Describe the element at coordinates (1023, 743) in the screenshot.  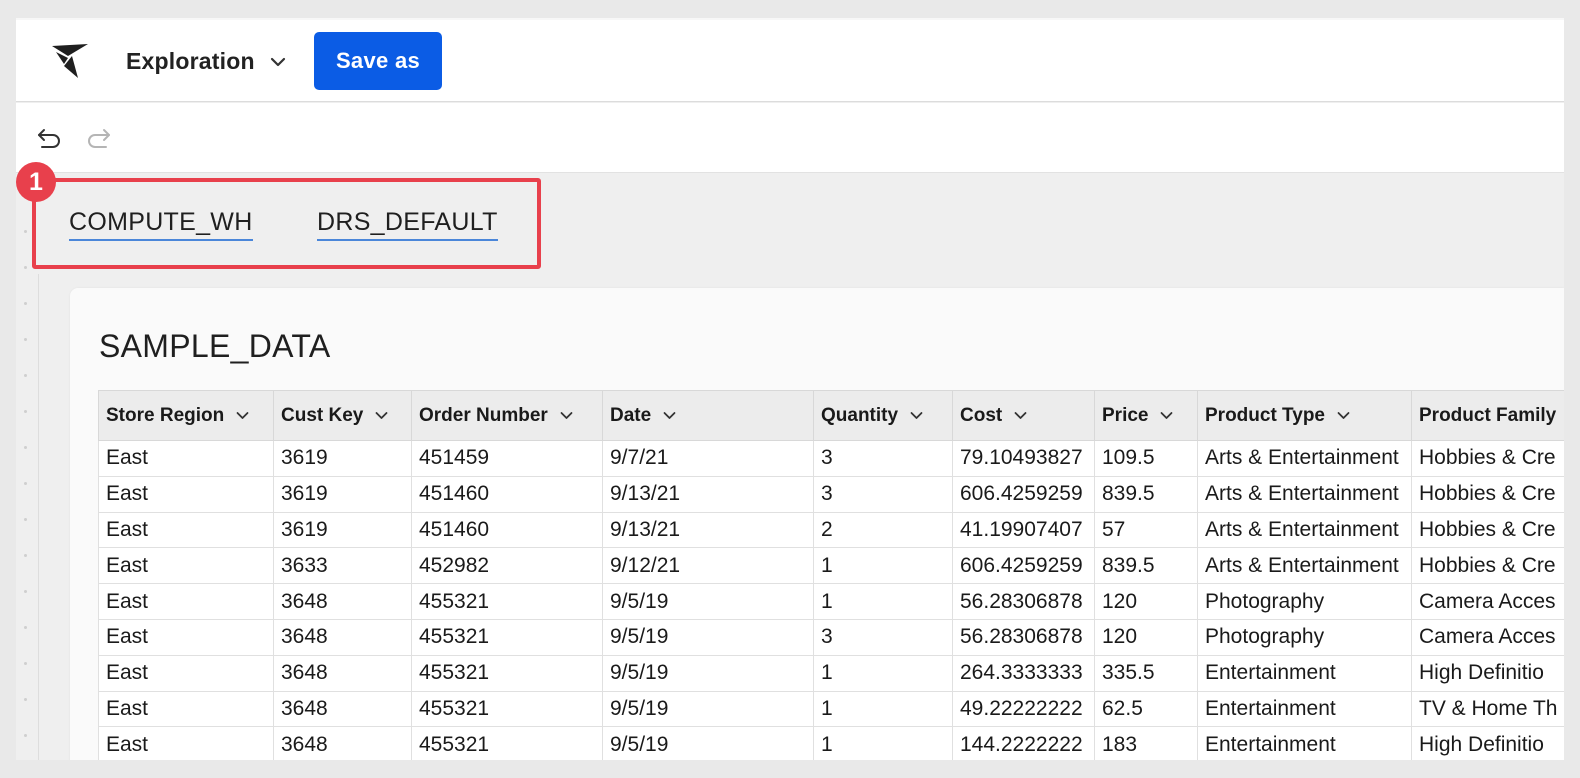
I see `table-cell: 144.2222222` at that location.